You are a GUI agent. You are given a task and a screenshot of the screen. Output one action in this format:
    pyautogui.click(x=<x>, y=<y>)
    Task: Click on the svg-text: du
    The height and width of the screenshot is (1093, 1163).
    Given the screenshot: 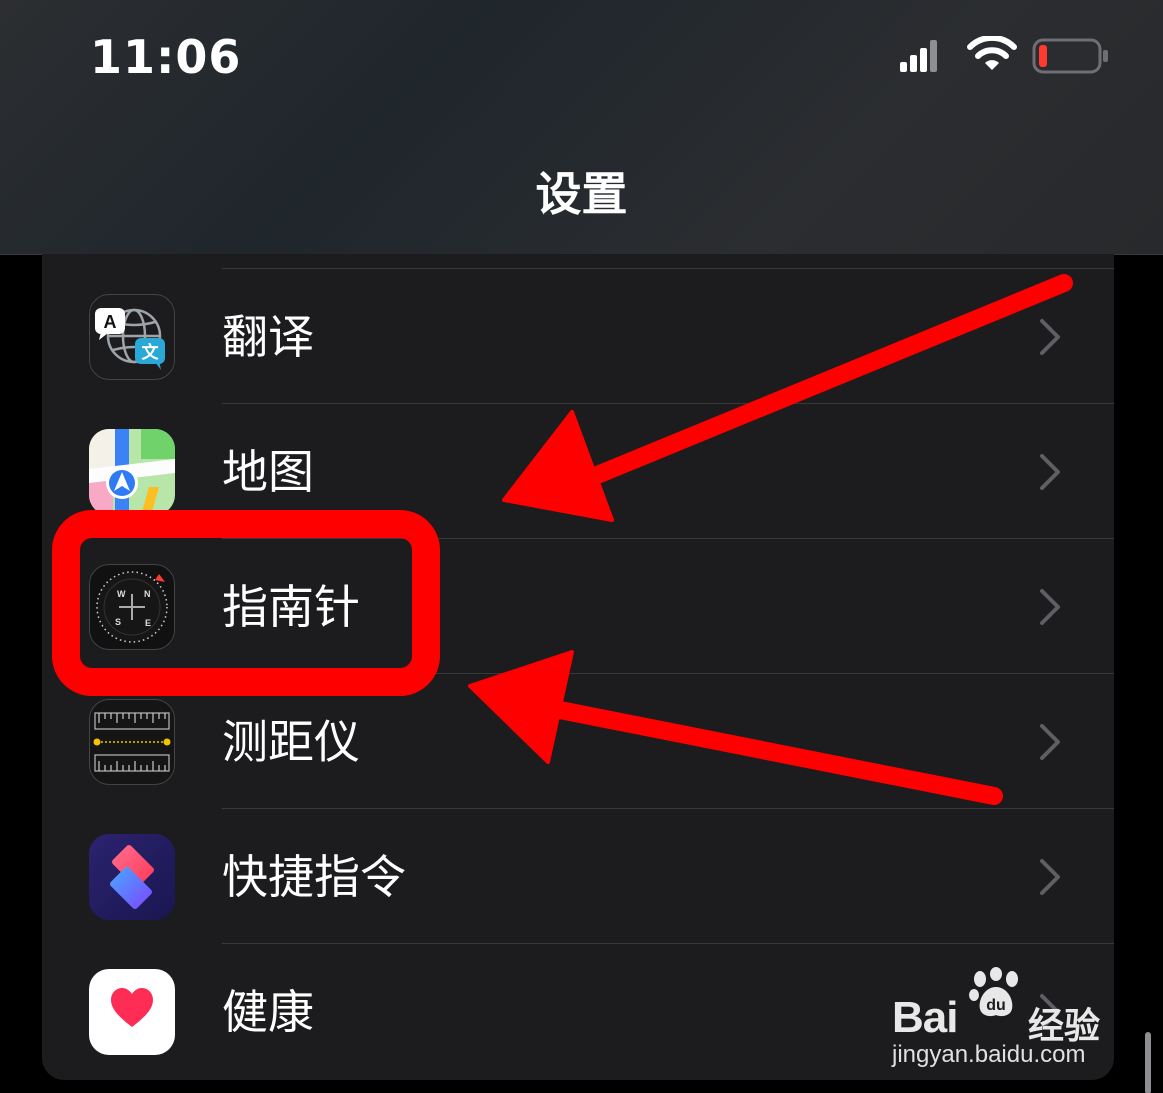 What is the action you would take?
    pyautogui.click(x=996, y=1005)
    